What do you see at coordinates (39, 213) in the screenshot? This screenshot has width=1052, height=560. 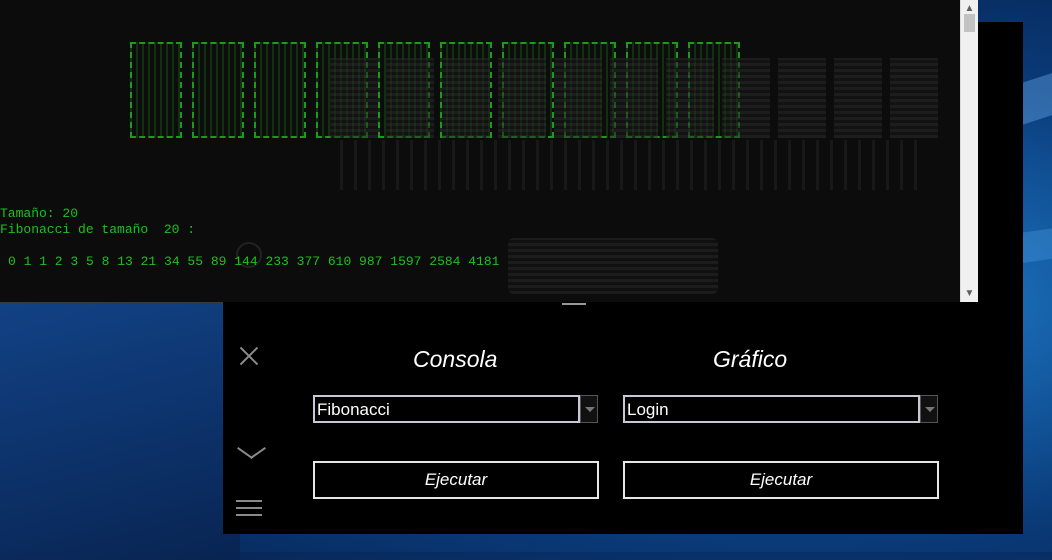 I see `console-size-line: Tamaño: 20` at bounding box center [39, 213].